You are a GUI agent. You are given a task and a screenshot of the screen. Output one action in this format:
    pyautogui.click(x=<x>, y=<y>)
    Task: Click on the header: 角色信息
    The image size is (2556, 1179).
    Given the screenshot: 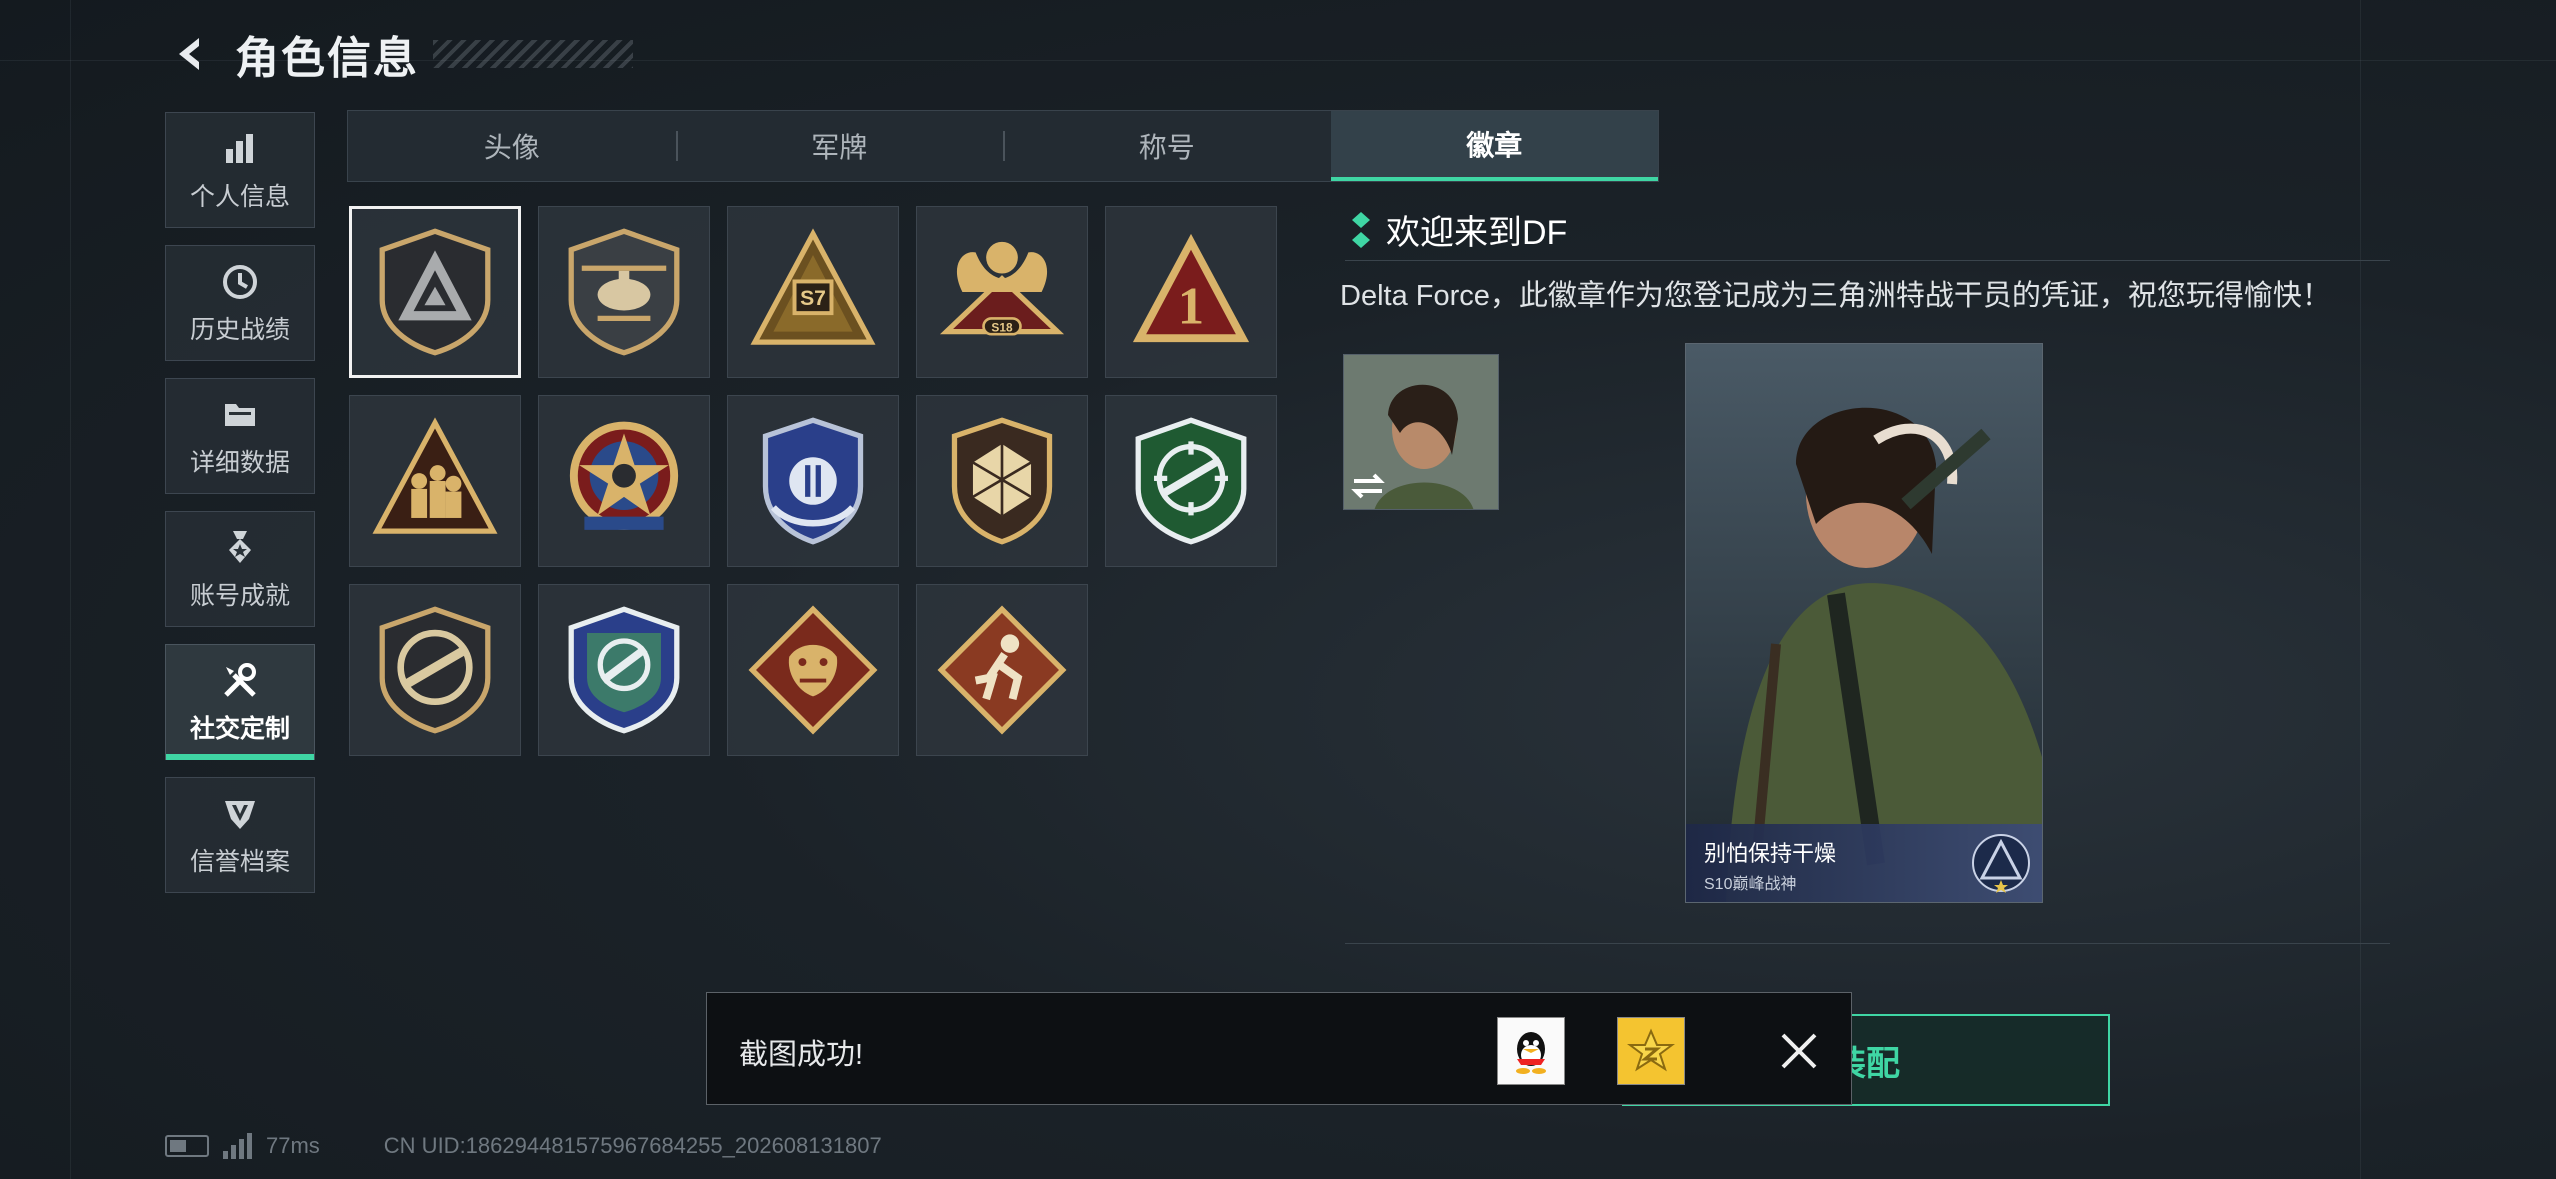 What is the action you would take?
    pyautogui.click(x=399, y=54)
    